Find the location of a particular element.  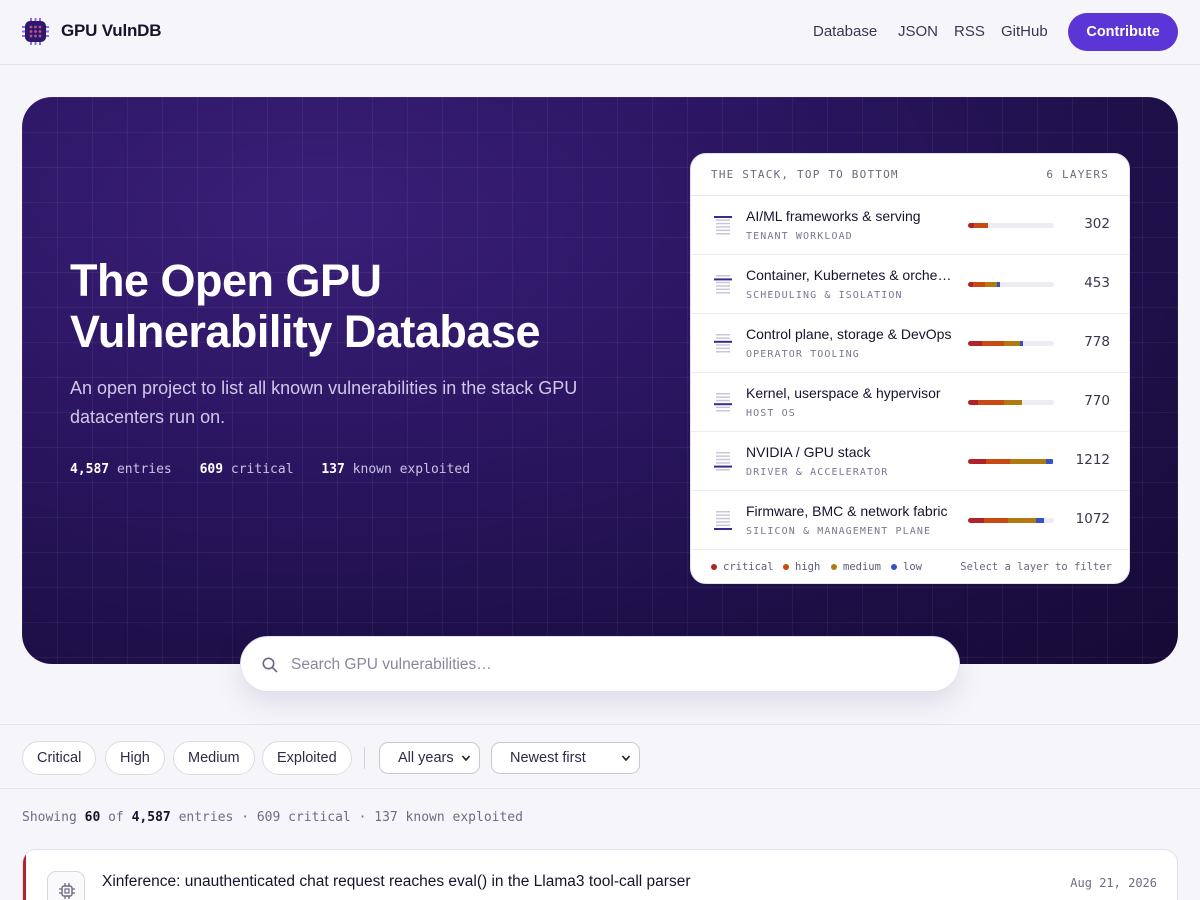

legend-medium-label: medium is located at coordinates (862, 567).